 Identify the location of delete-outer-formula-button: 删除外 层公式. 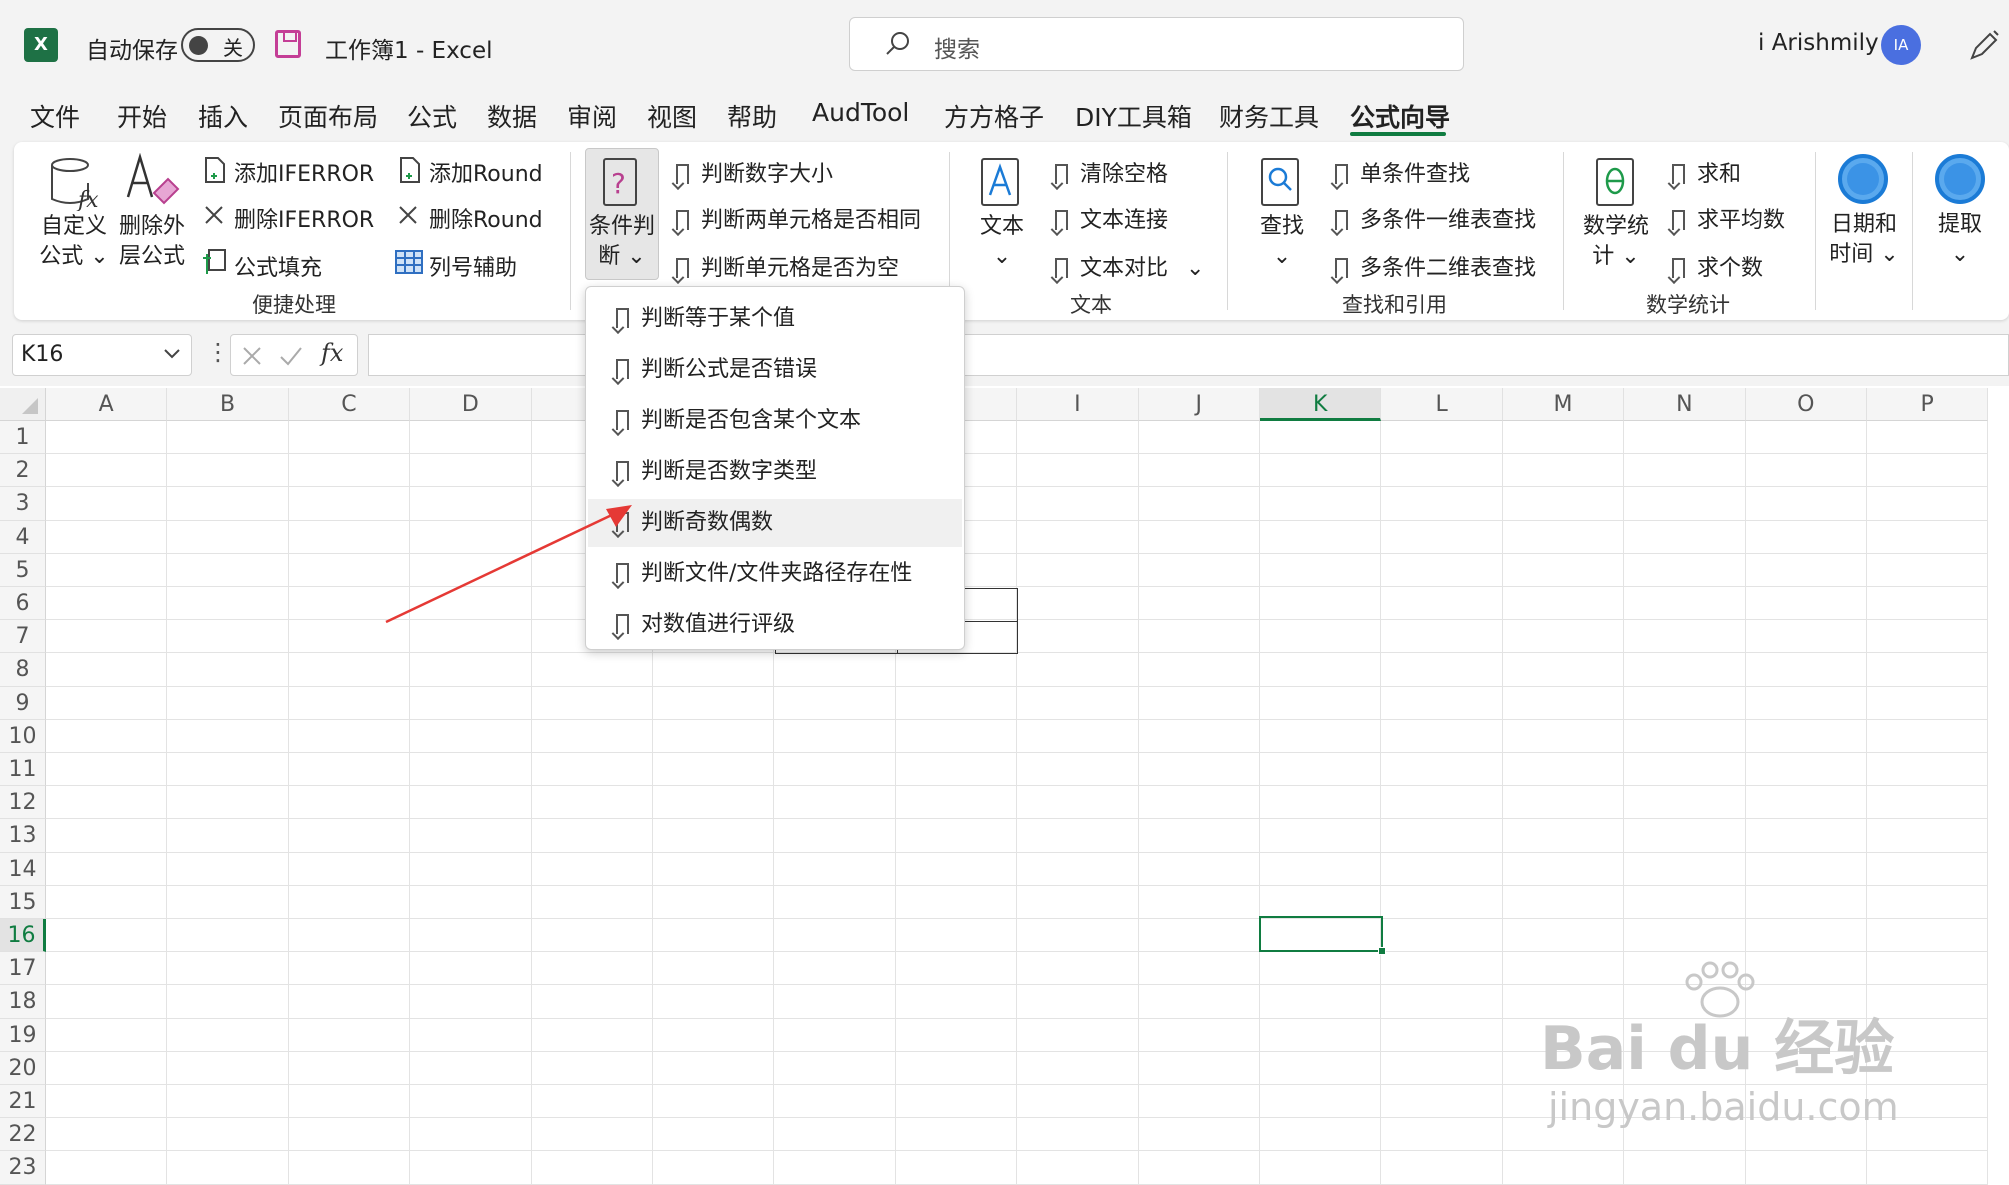
(152, 242).